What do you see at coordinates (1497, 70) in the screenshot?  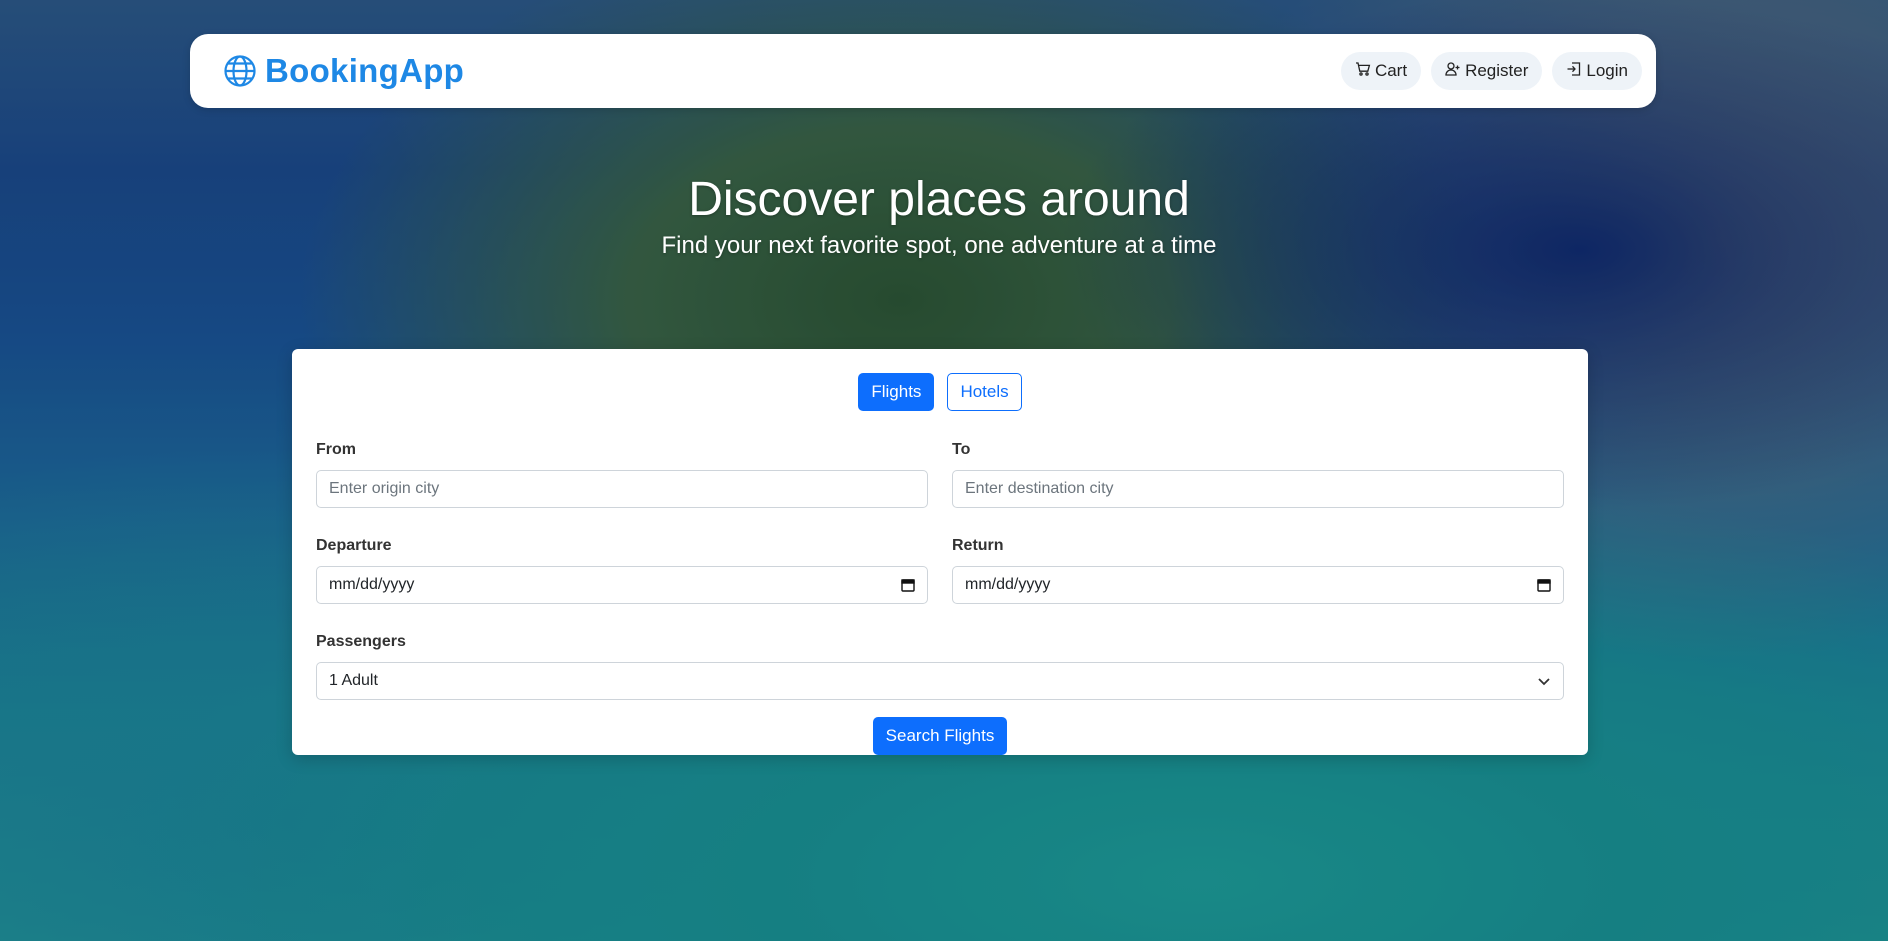 I see `register-label: Register` at bounding box center [1497, 70].